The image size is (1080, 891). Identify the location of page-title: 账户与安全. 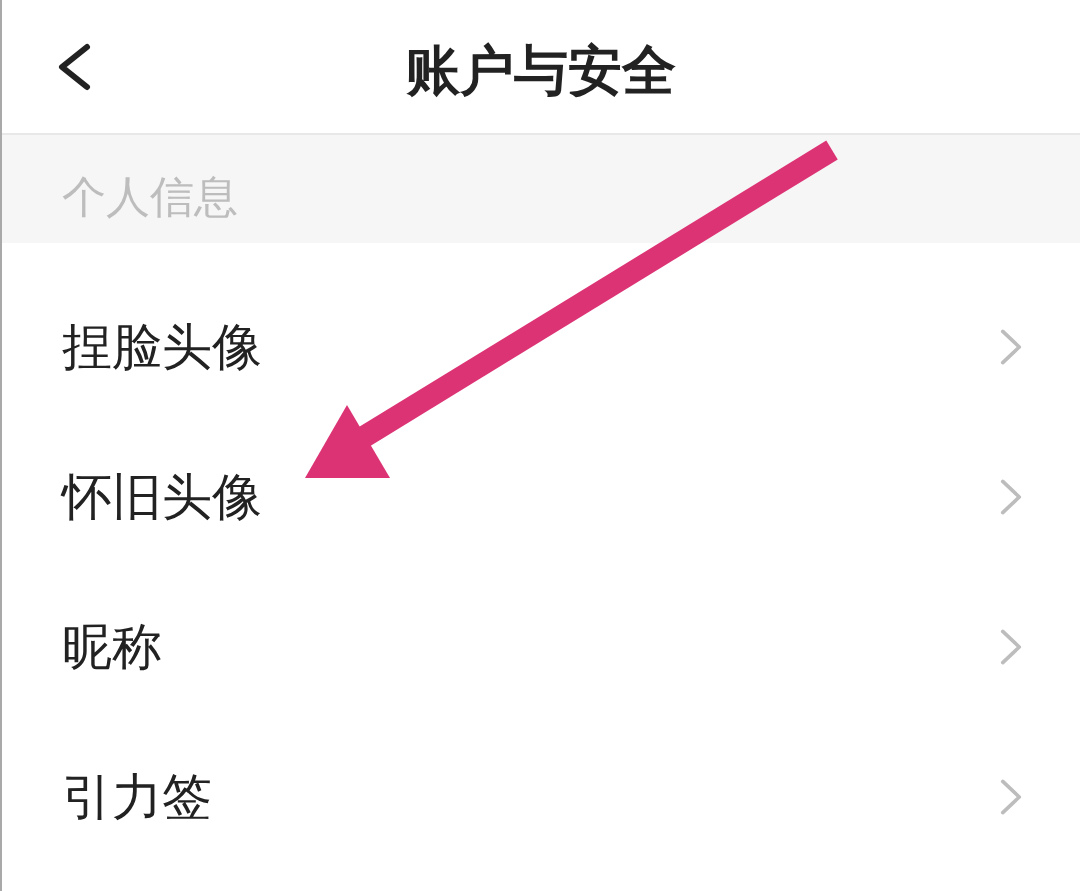
(541, 67).